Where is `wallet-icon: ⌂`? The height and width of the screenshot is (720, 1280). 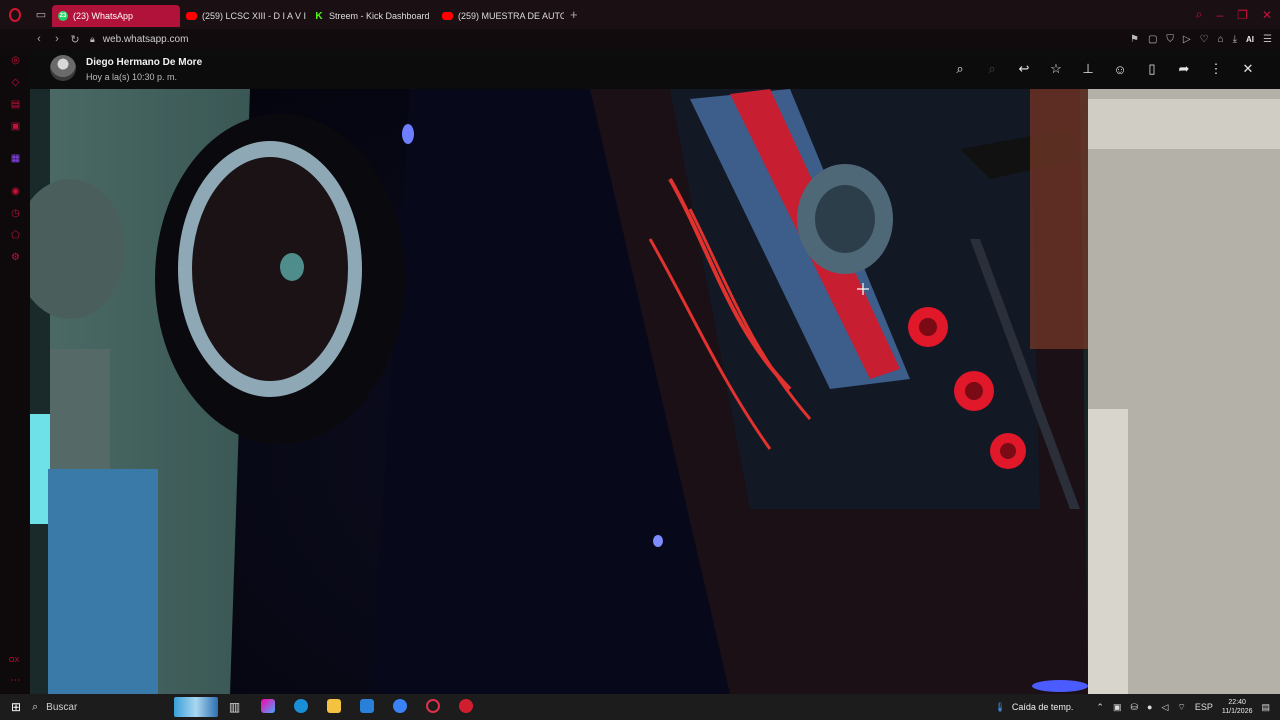
wallet-icon: ⌂ is located at coordinates (1221, 39).